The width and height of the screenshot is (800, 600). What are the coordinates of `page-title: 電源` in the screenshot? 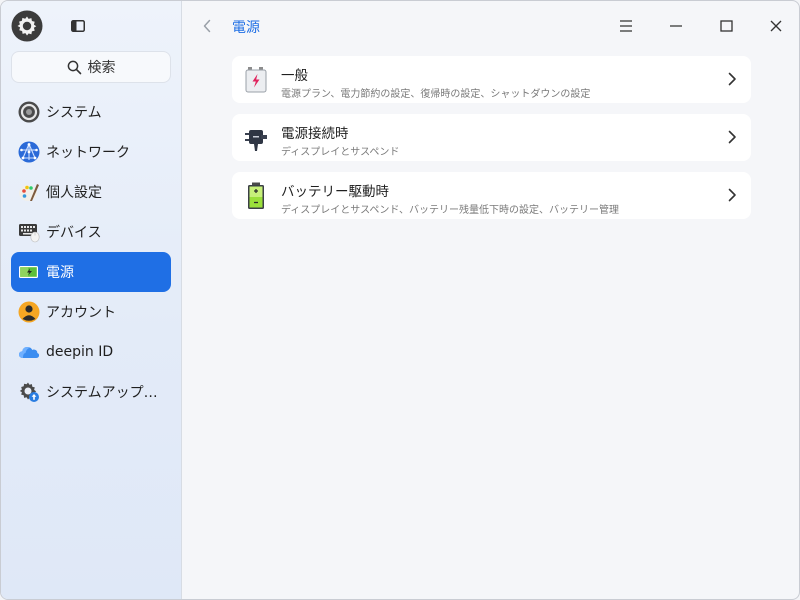 It's located at (246, 28).